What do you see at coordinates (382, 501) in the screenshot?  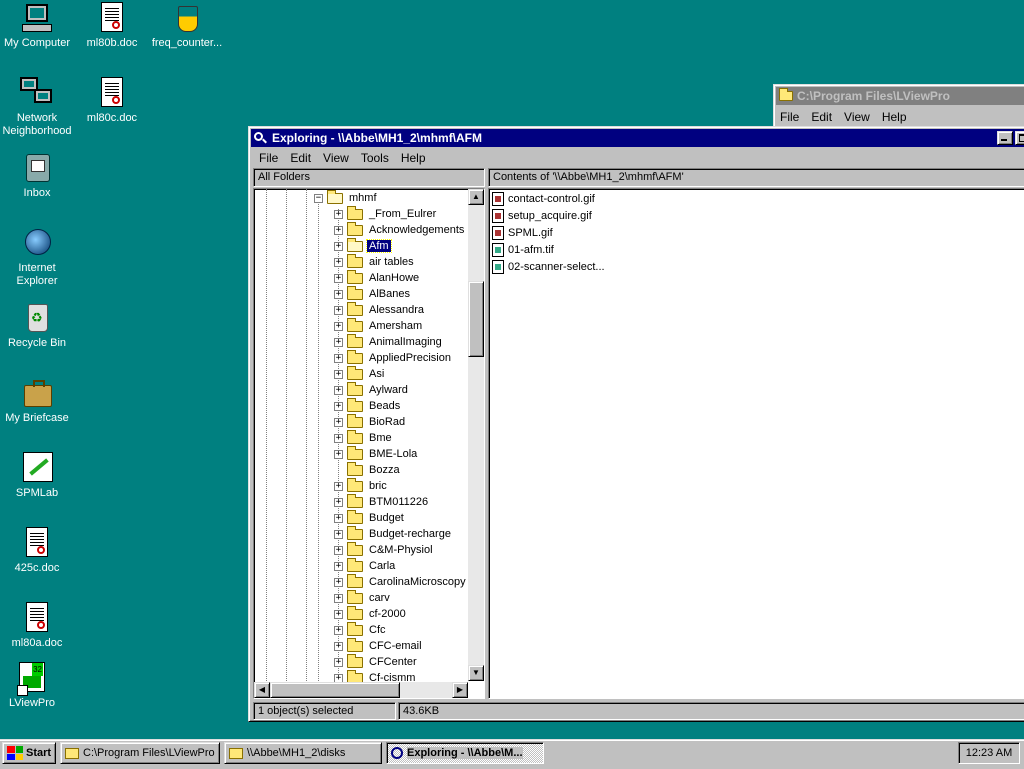 I see `tree-item: + BTM011226` at bounding box center [382, 501].